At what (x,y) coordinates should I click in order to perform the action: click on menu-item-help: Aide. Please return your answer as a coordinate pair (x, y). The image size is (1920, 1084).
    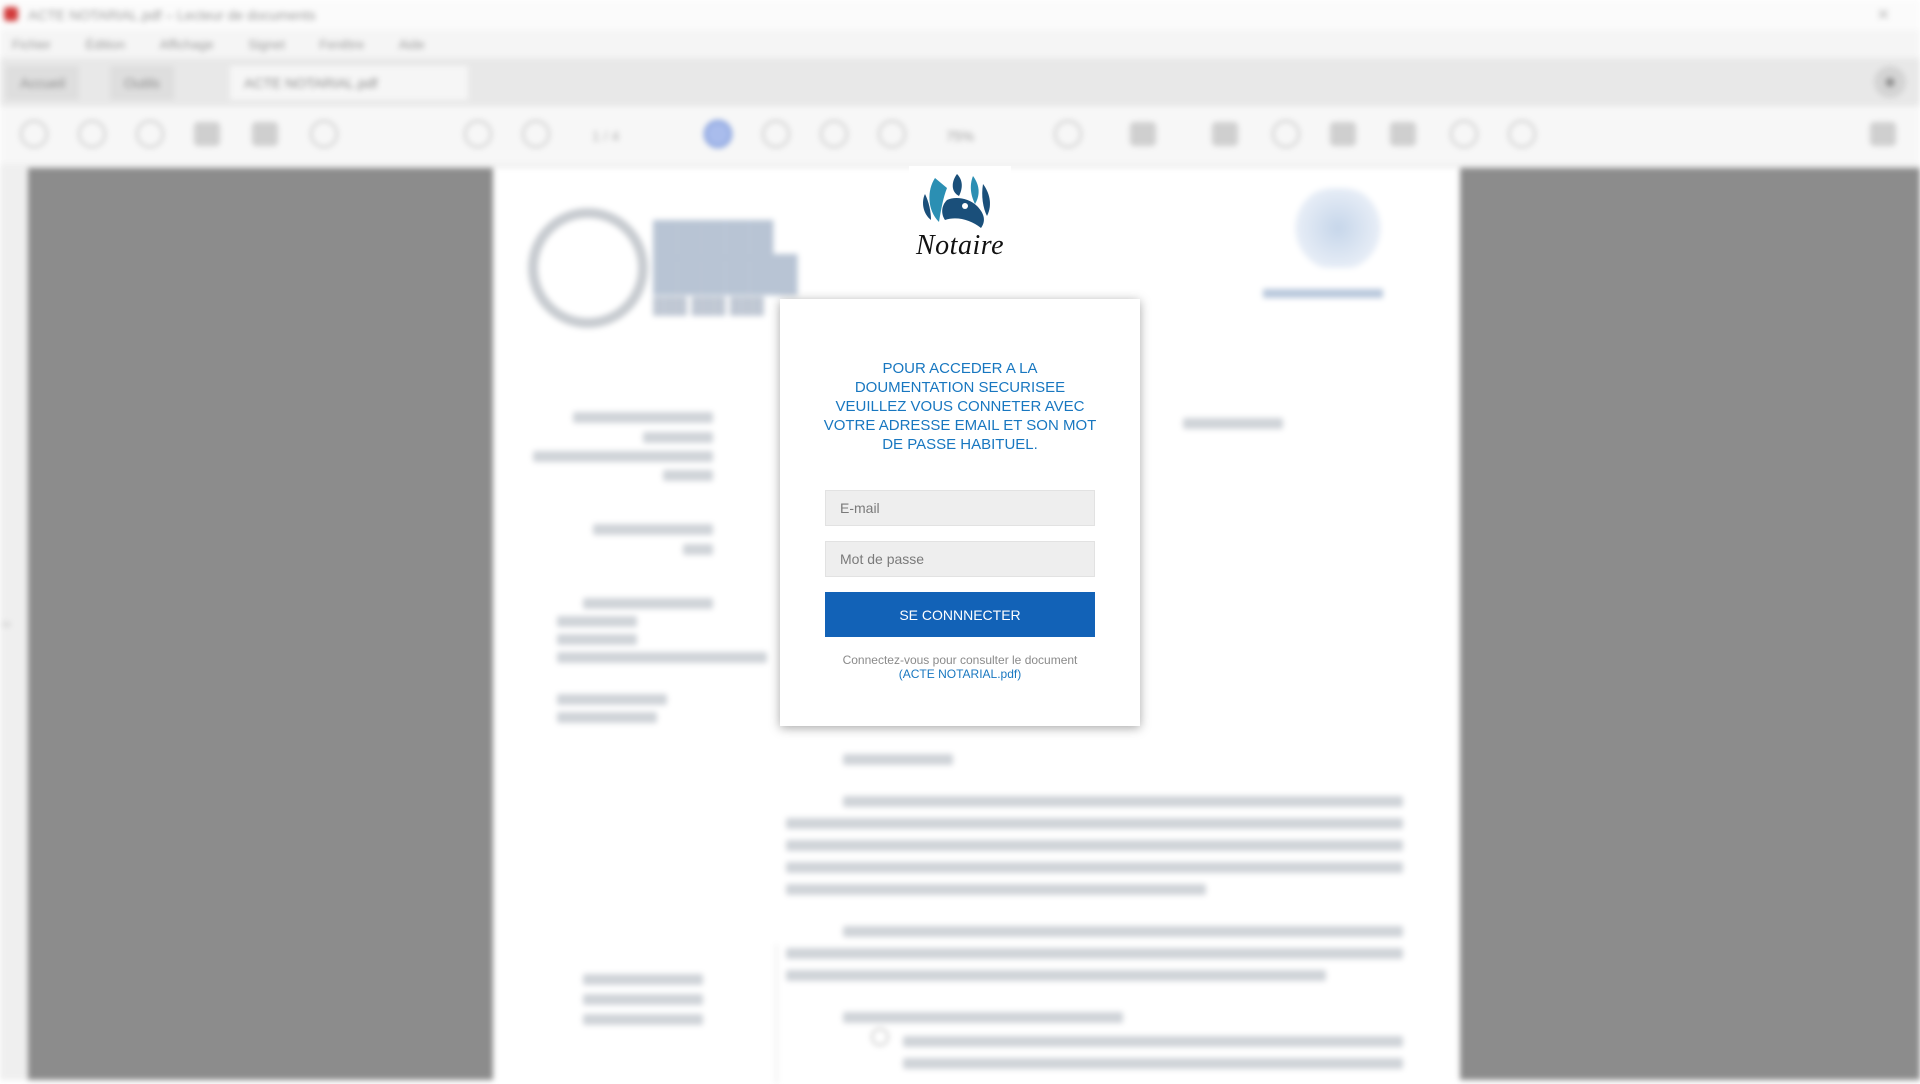
    Looking at the image, I should click on (412, 44).